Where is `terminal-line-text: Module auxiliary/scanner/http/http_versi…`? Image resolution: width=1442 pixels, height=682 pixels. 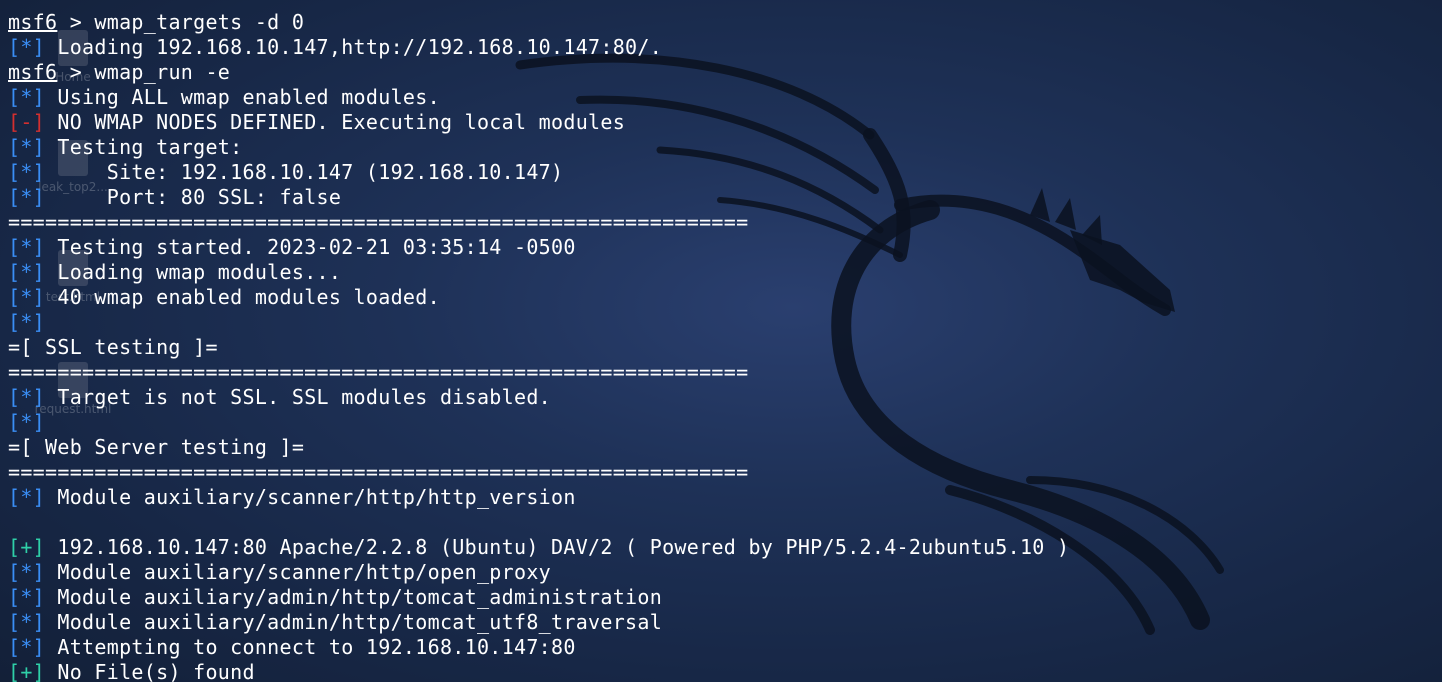
terminal-line-text: Module auxiliary/scanner/http/http_versi… is located at coordinates (310, 497).